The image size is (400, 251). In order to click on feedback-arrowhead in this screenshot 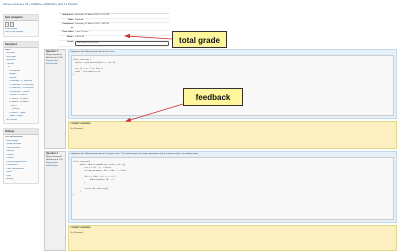, I will do `click(128, 119)`.